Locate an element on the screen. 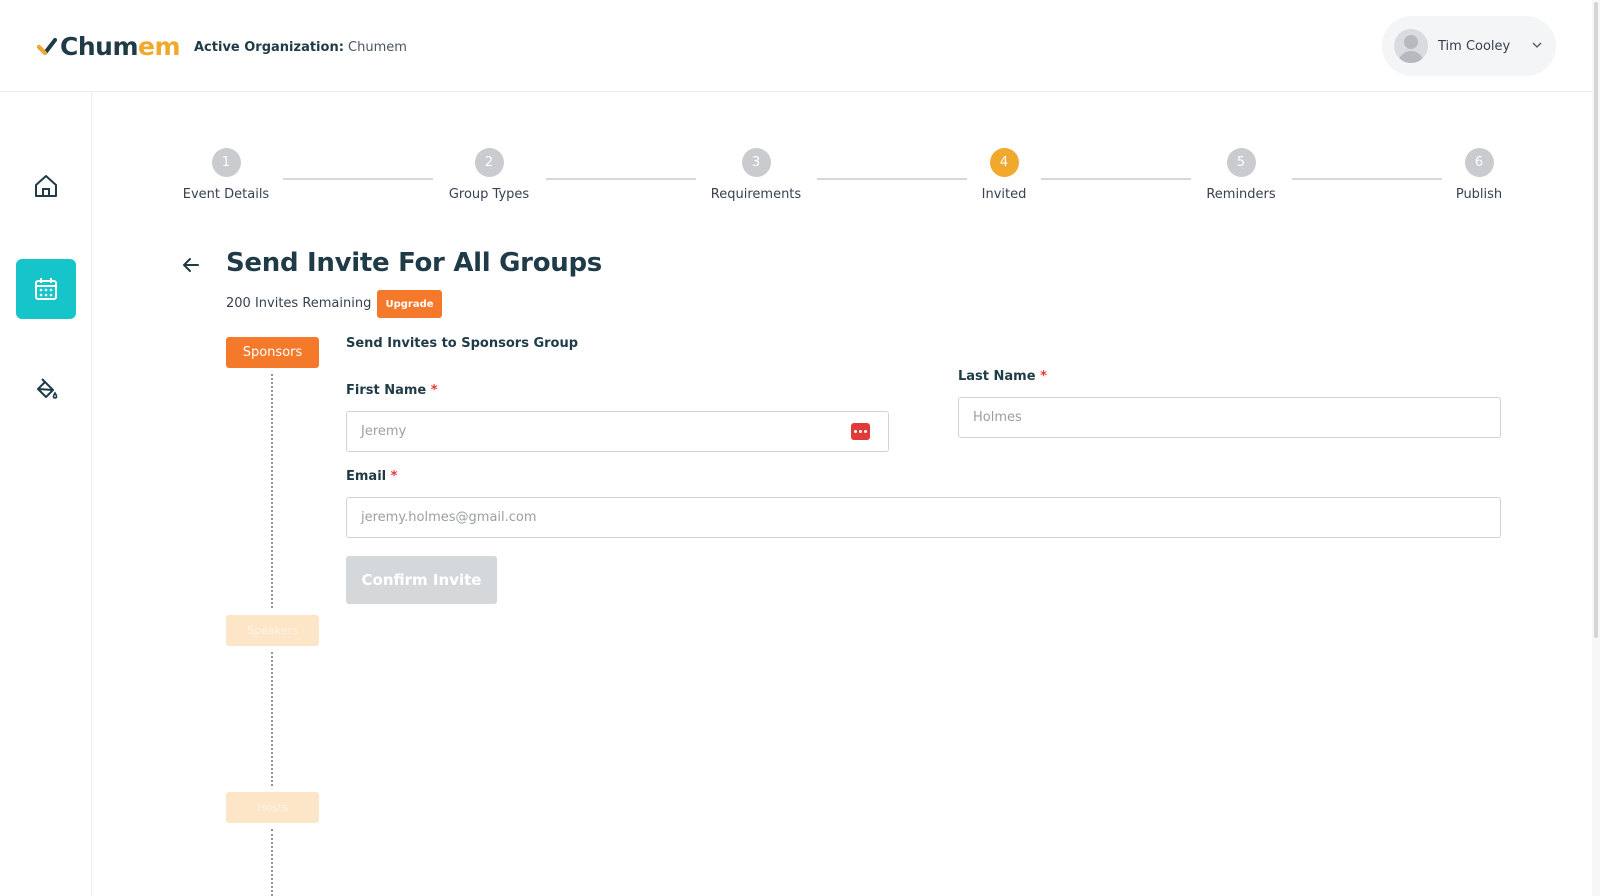  paint-bucket-icon is located at coordinates (47, 388).